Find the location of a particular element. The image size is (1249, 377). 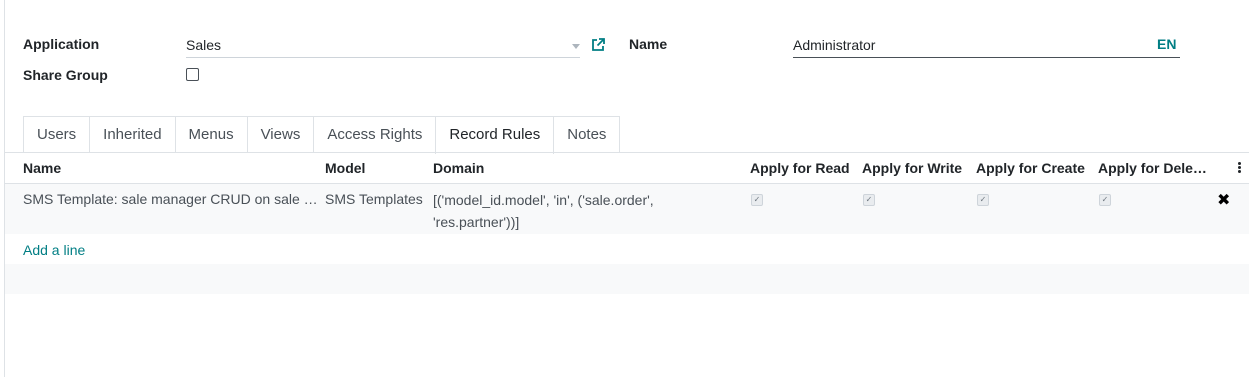

apply-write-checkbox: ✓ is located at coordinates (869, 200).